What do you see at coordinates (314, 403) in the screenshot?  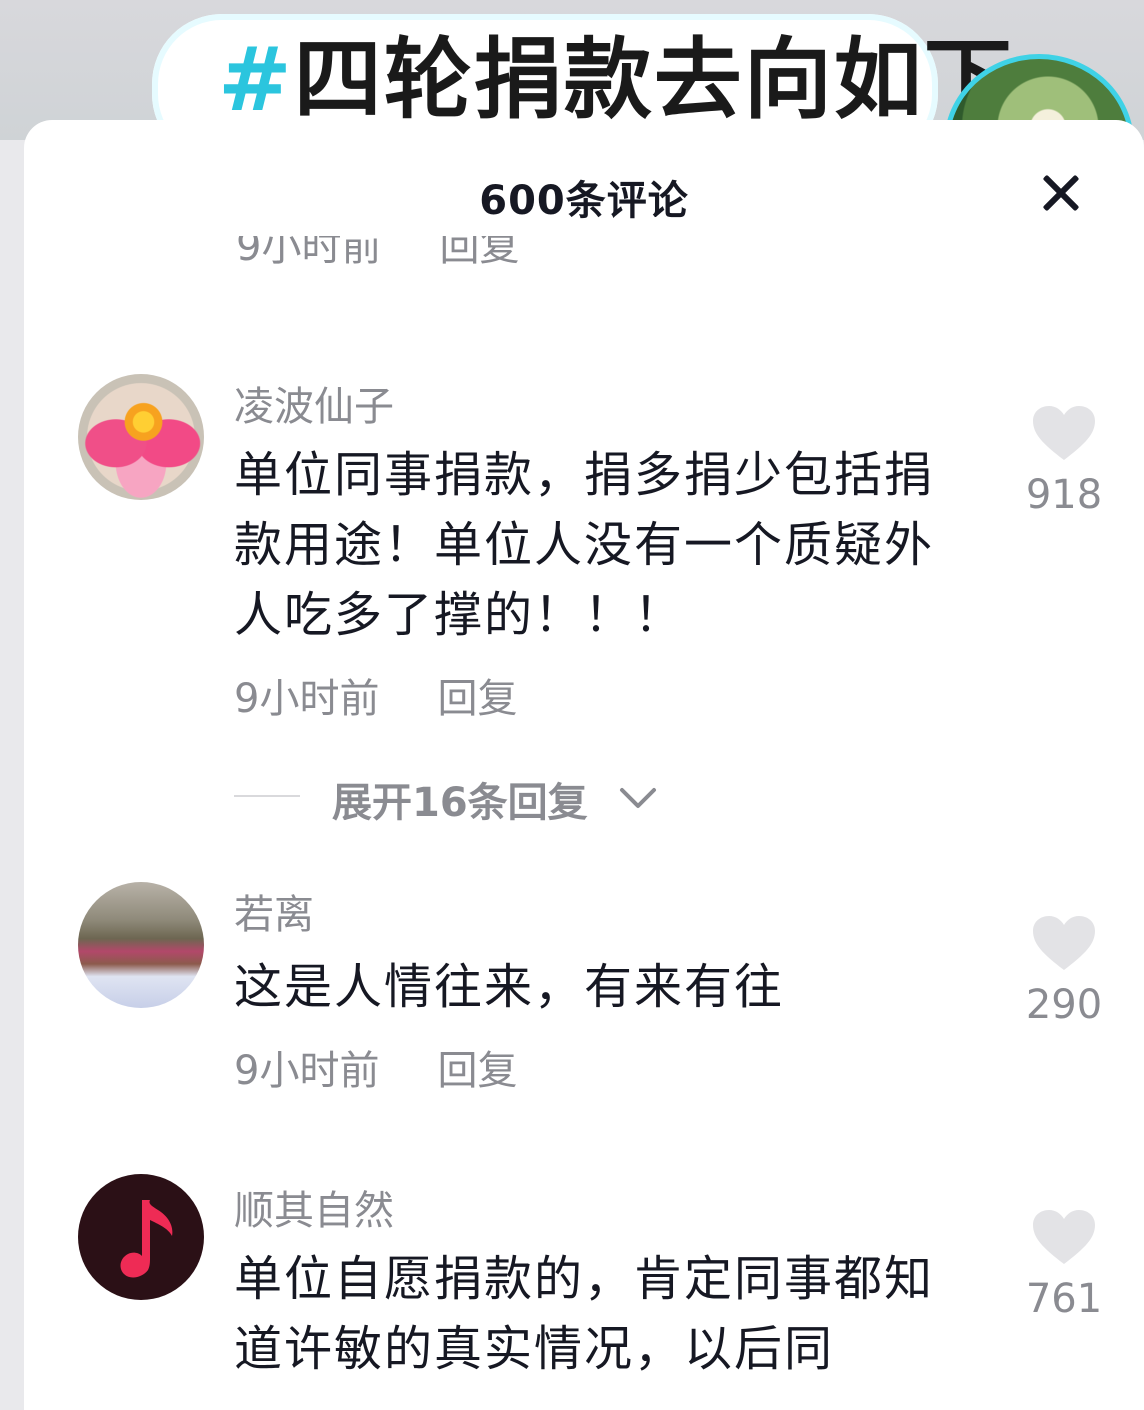 I see `comment-username: 凌波仙子` at bounding box center [314, 403].